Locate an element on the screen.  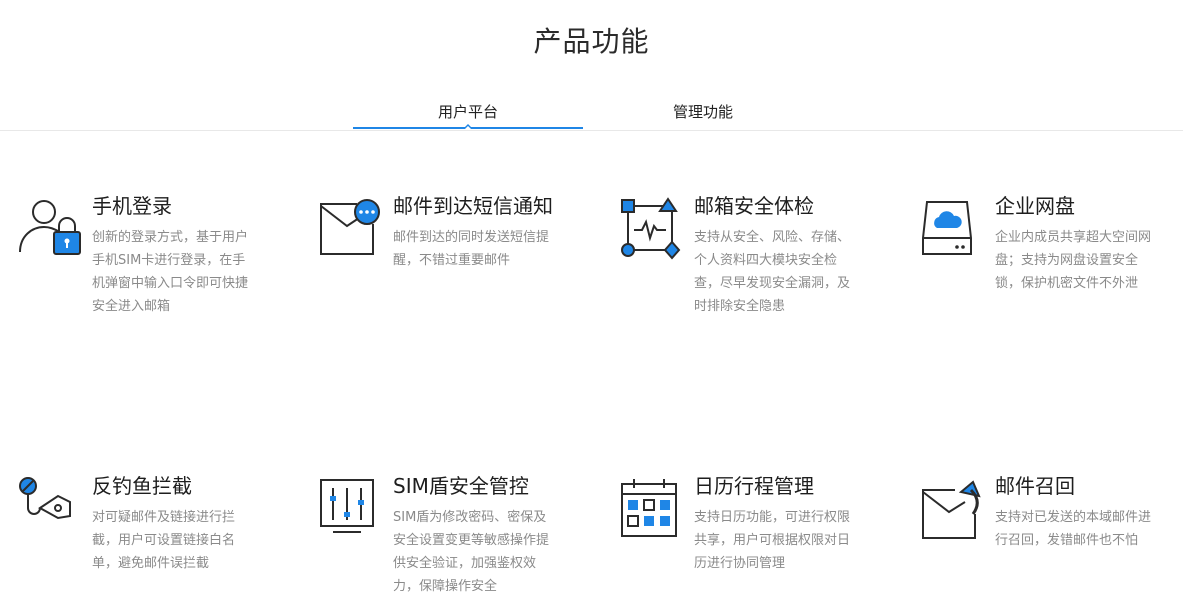
feature-cloud-drive: 企业网盘 企业内成员共享超大空间网盘；支持为网盘设置安全锁，保护机密文件不外泄 is located at coordinates (1052, 255).